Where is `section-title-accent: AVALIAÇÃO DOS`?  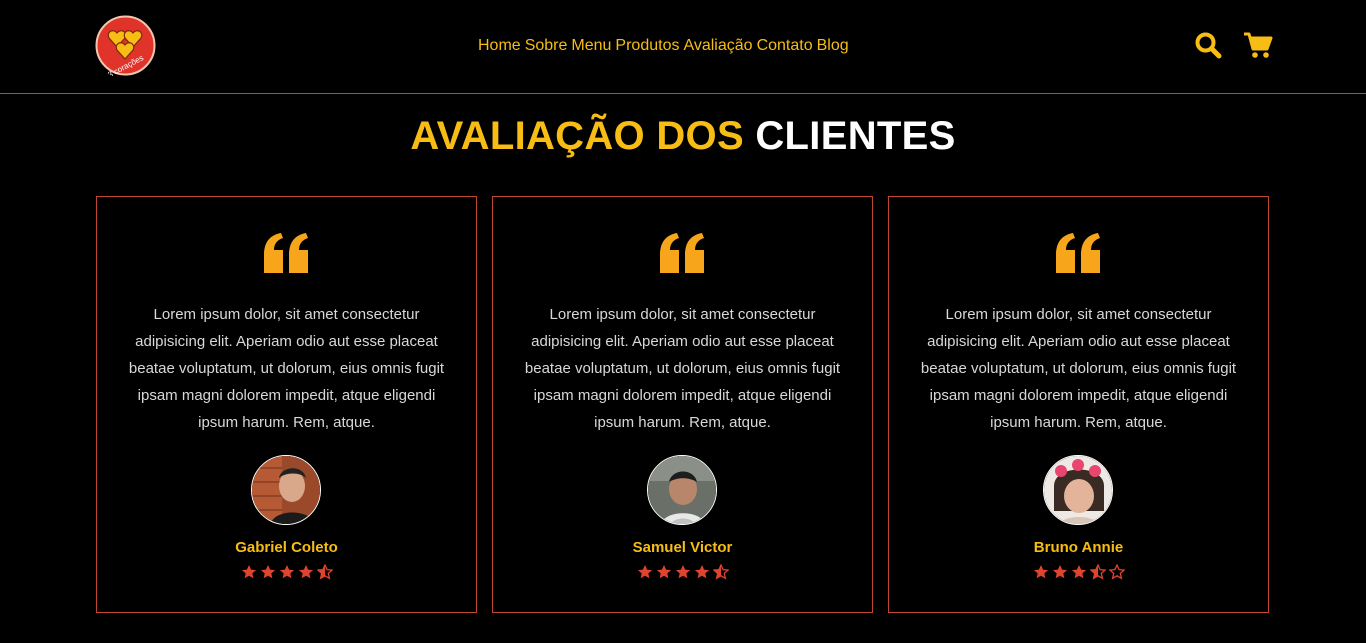 section-title-accent: AVALIAÇÃO DOS is located at coordinates (577, 136).